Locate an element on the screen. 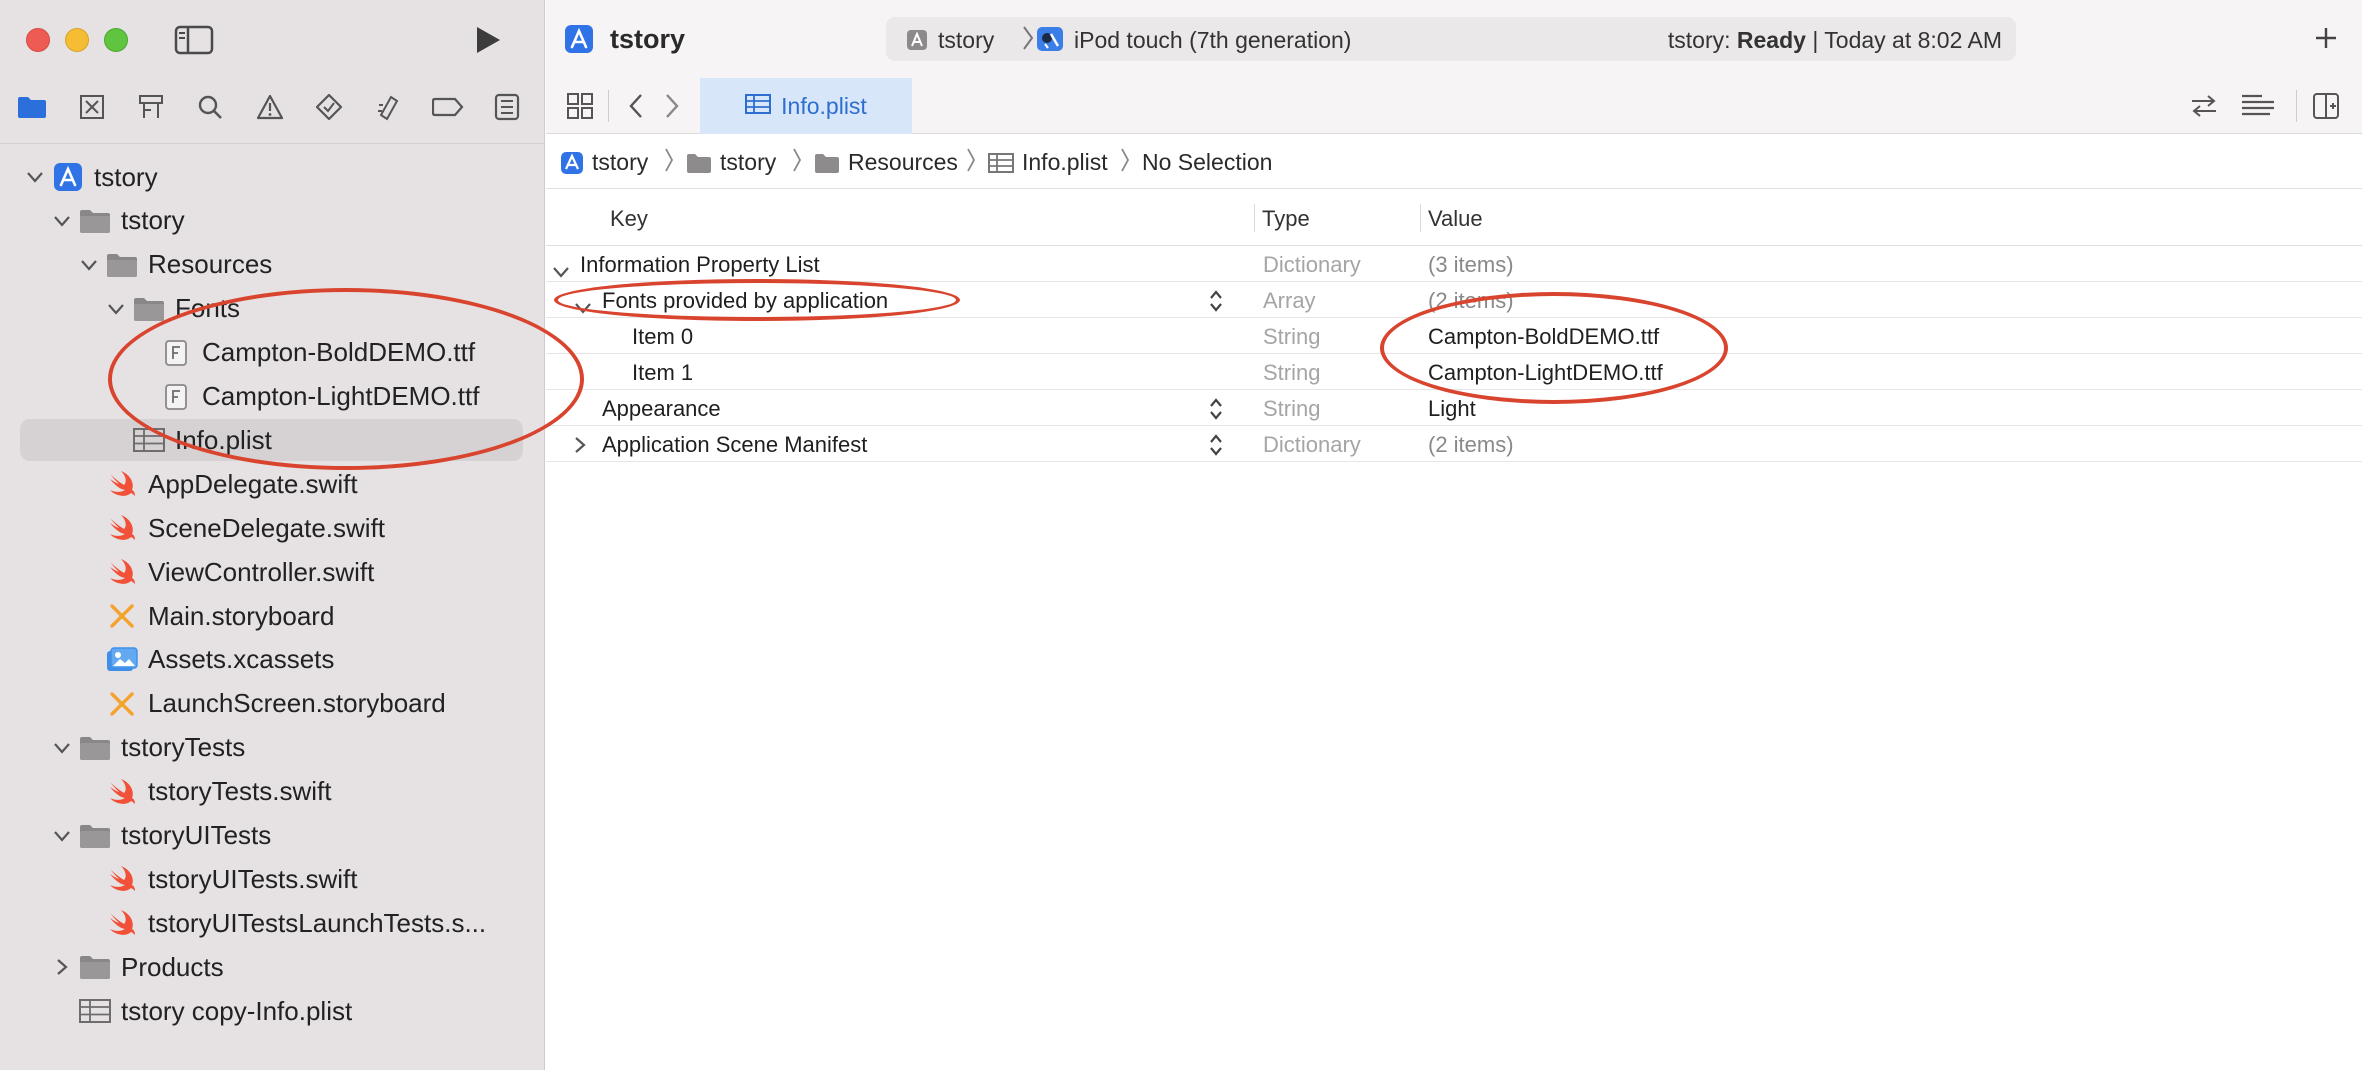 Image resolution: width=2362 pixels, height=1070 pixels. plist-key: Application Scene Manifest is located at coordinates (734, 445).